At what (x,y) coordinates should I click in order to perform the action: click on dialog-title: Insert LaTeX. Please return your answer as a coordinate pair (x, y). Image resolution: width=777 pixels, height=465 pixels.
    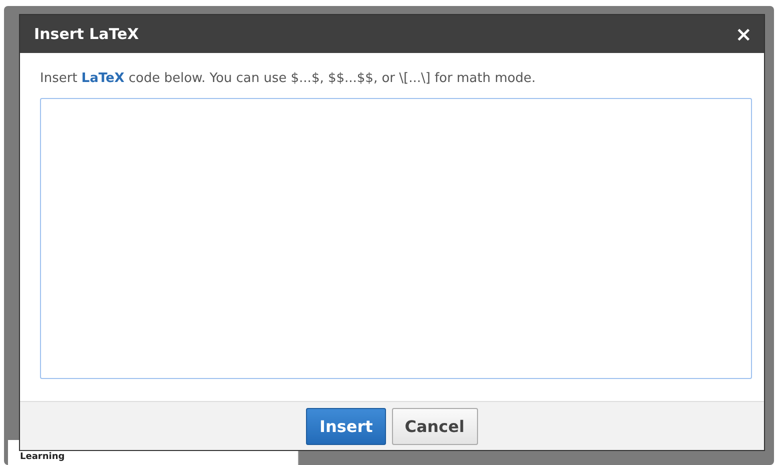
    Looking at the image, I should click on (86, 34).